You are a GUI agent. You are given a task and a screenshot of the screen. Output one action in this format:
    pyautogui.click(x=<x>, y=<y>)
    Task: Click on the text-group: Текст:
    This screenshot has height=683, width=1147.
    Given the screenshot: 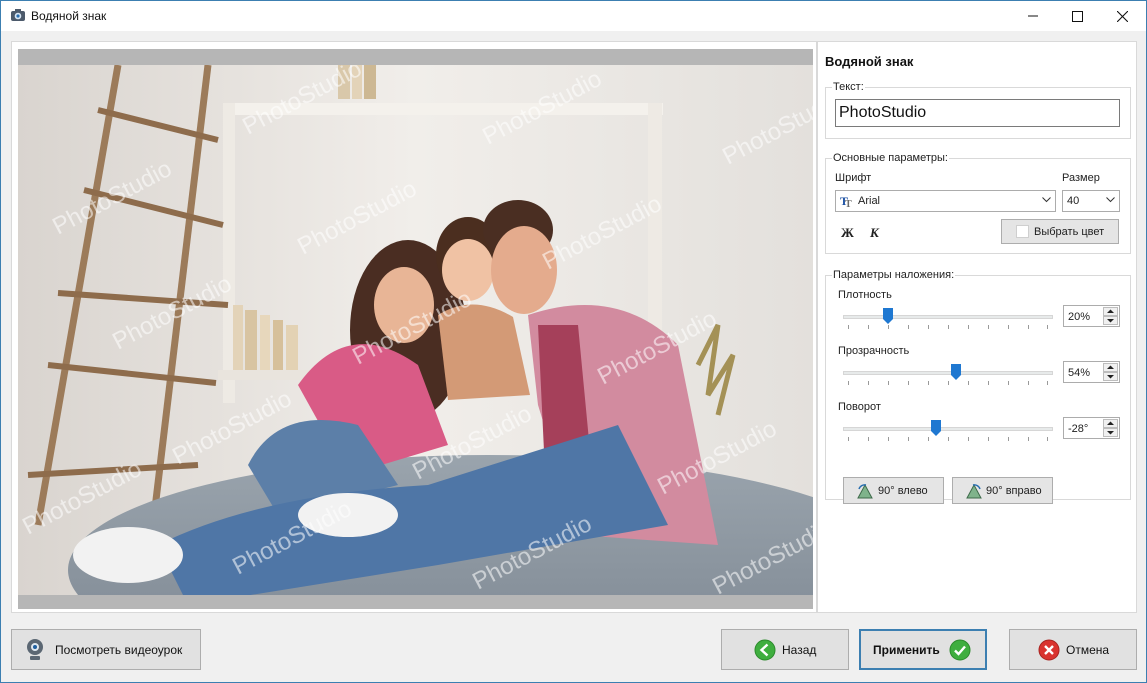 What is the action you would take?
    pyautogui.click(x=978, y=110)
    